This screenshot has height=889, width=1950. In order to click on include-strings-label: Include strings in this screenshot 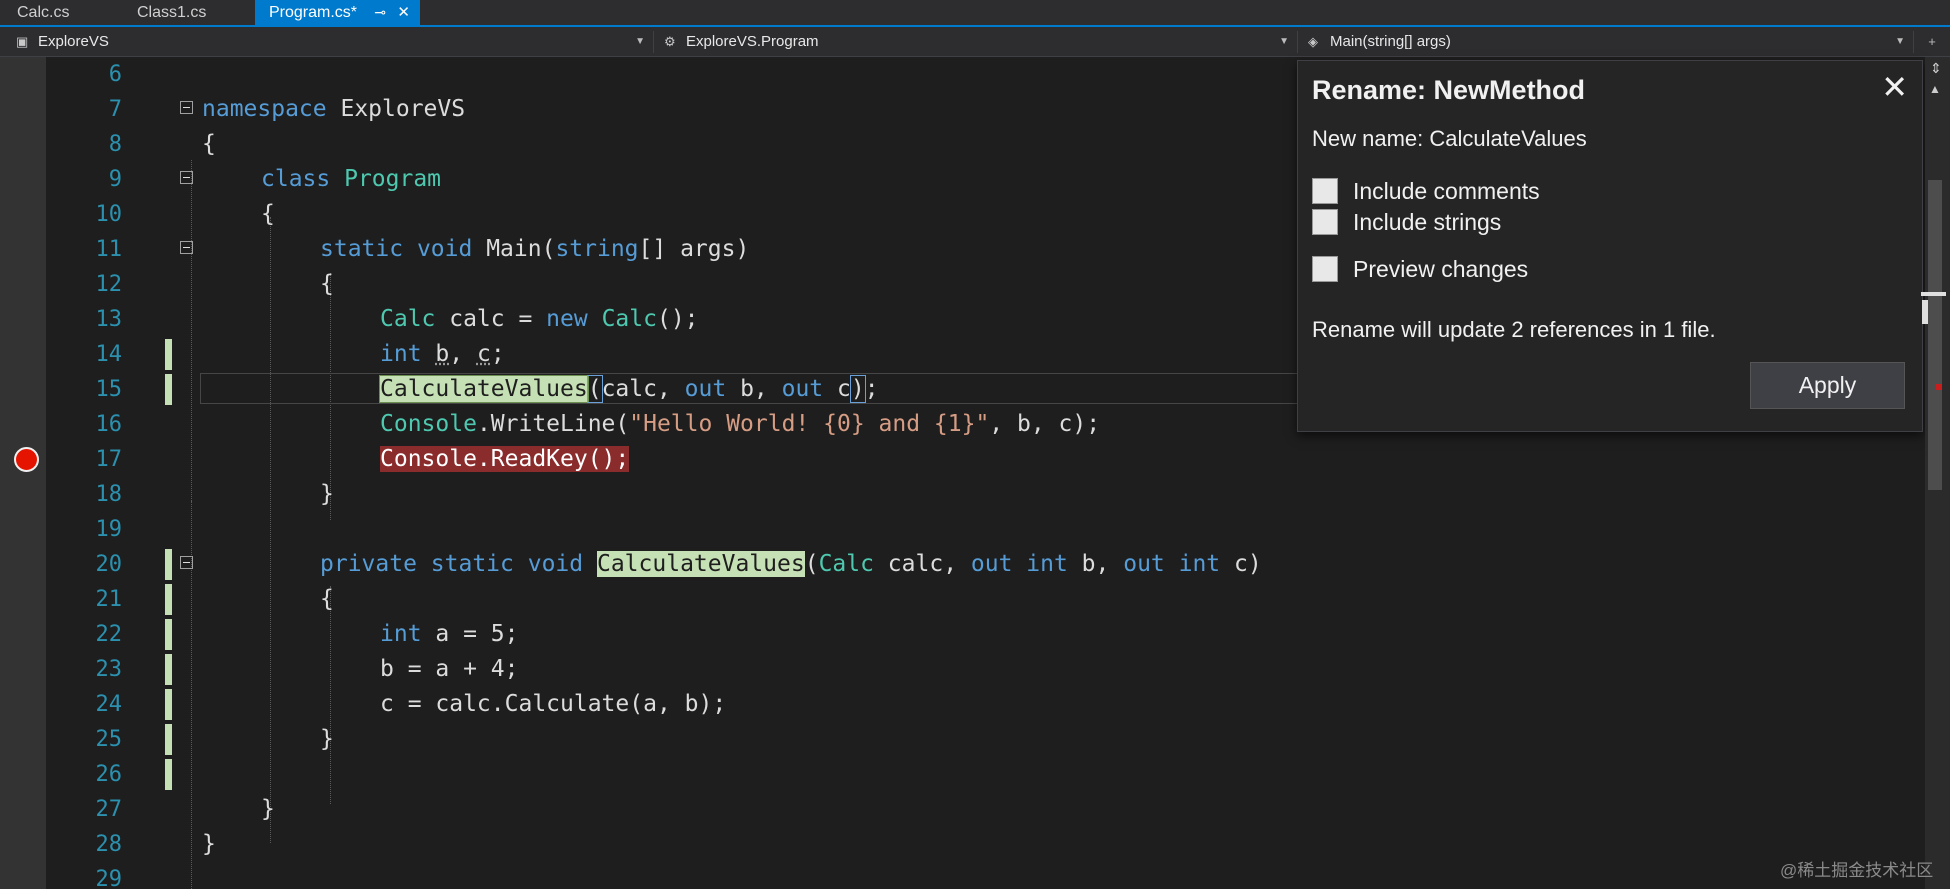, I will do `click(1427, 222)`.